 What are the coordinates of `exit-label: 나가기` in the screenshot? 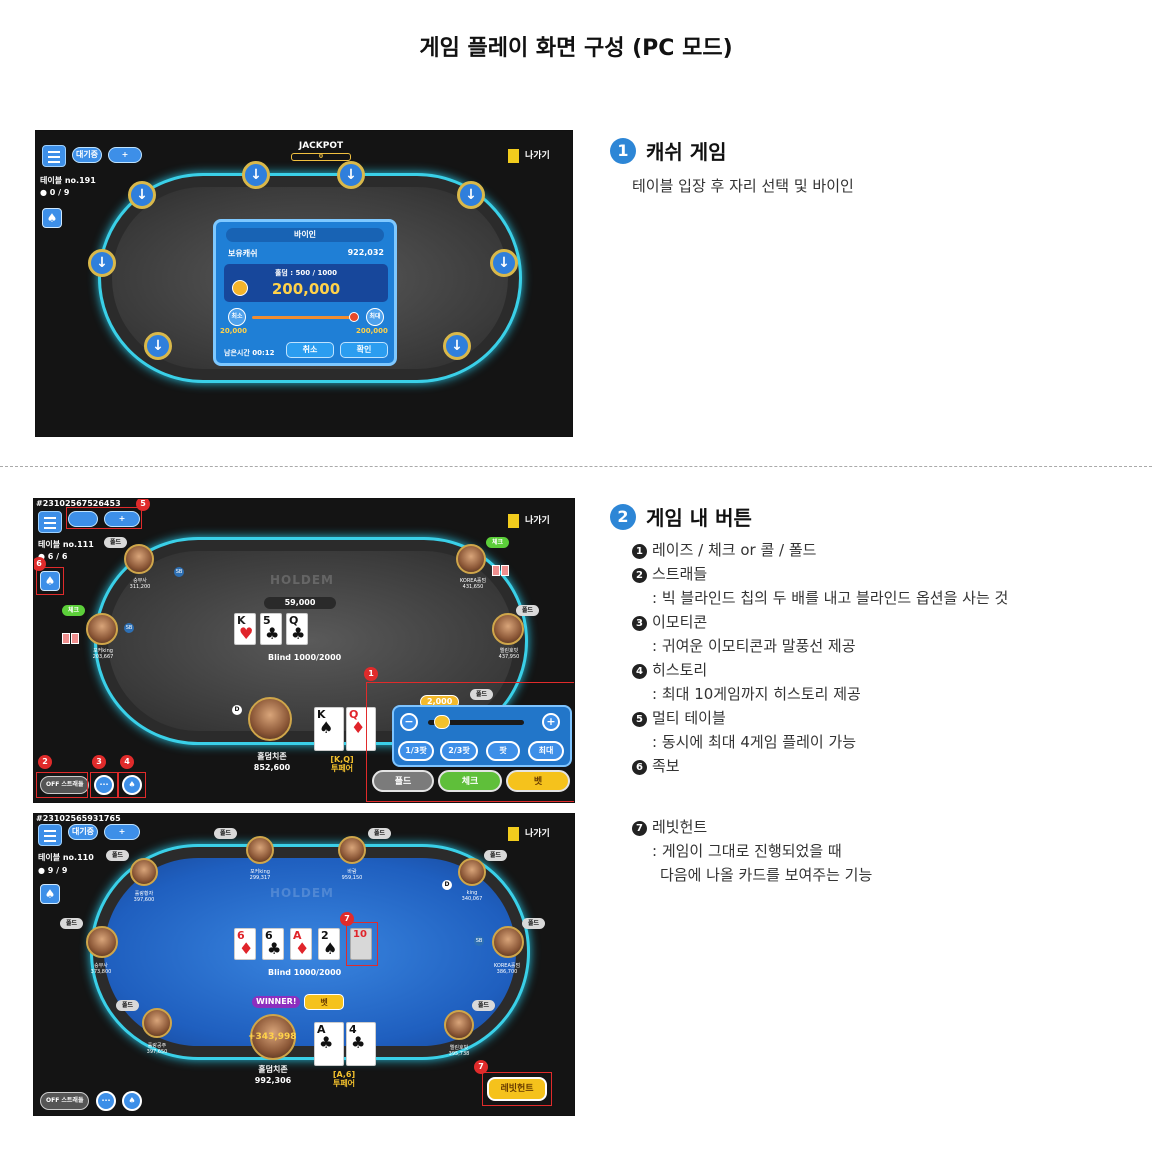 It's located at (537, 834).